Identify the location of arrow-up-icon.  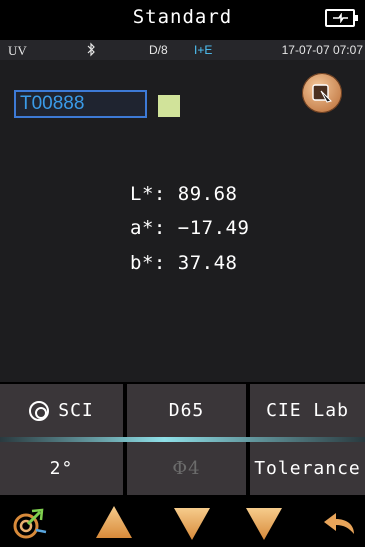
(114, 522).